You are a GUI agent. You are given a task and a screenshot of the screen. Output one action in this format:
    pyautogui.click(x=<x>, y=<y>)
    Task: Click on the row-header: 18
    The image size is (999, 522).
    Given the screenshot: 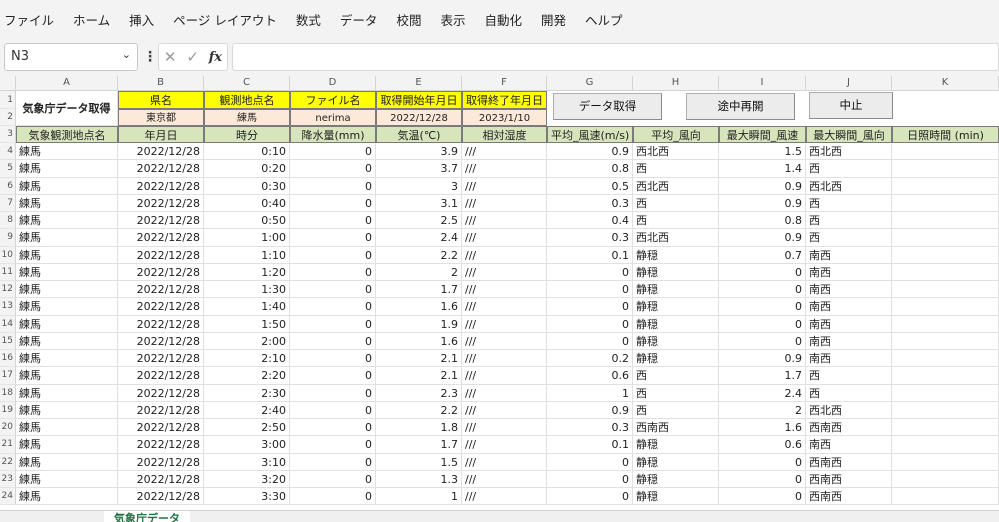 What is the action you would take?
    pyautogui.click(x=8, y=393)
    